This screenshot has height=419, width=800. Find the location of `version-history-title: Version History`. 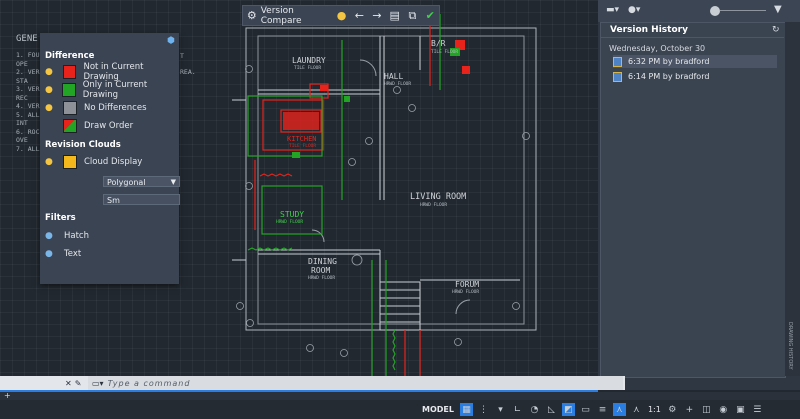

version-history-title: Version History is located at coordinates (649, 30).